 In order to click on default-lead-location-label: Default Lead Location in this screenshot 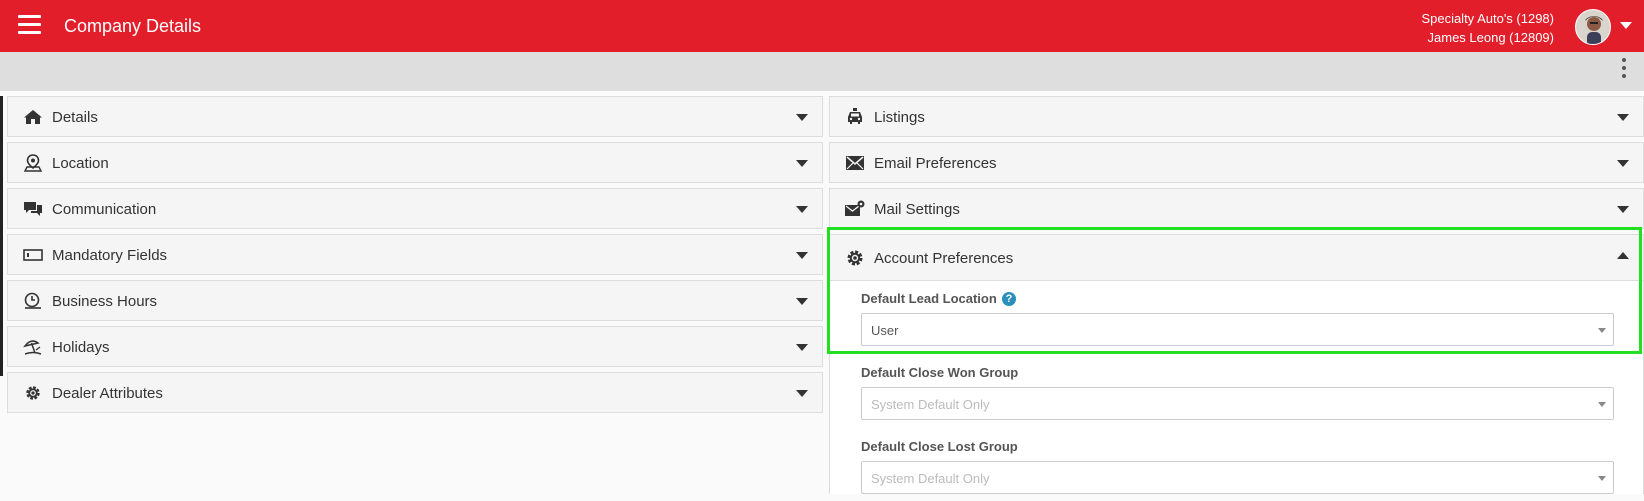, I will do `click(929, 298)`.